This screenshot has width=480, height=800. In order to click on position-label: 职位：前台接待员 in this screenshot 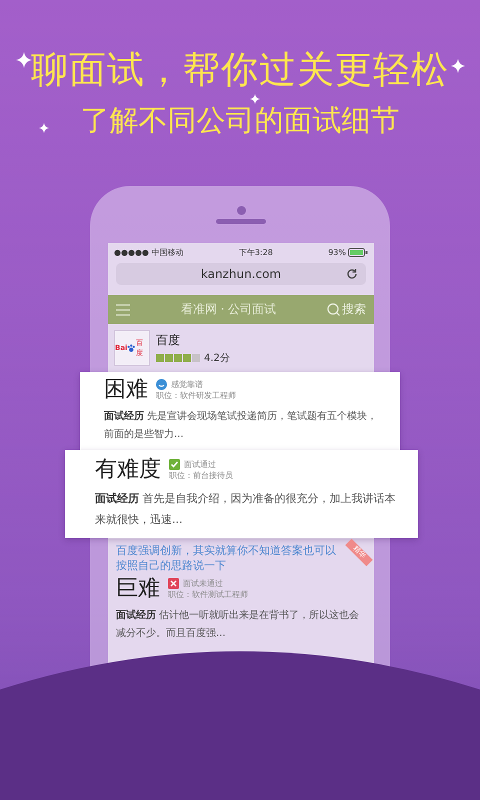, I will do `click(201, 475)`.